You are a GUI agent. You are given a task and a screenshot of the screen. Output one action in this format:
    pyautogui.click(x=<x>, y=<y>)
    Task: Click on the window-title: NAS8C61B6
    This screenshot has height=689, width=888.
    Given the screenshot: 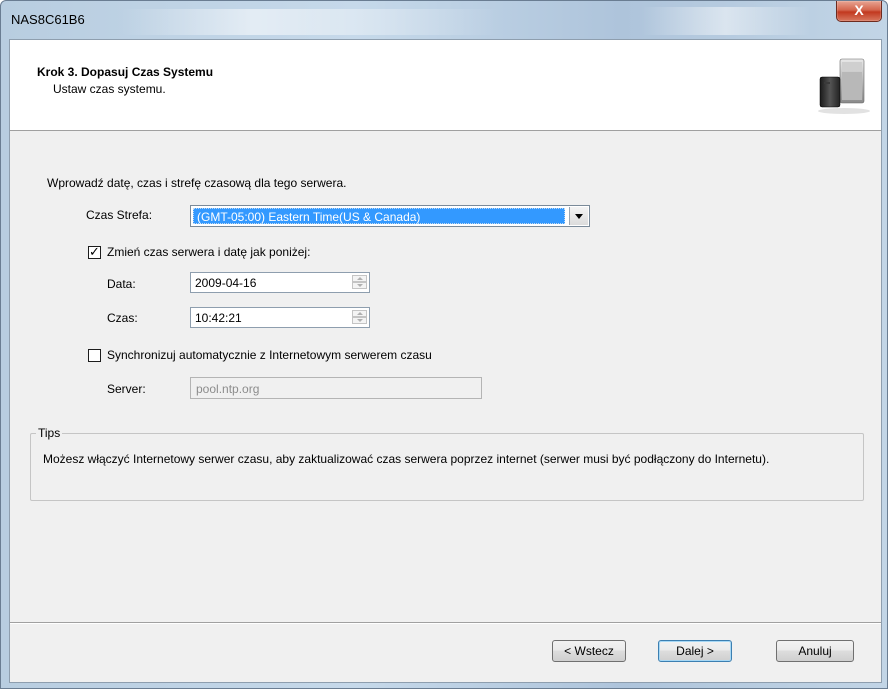 What is the action you would take?
    pyautogui.click(x=48, y=19)
    